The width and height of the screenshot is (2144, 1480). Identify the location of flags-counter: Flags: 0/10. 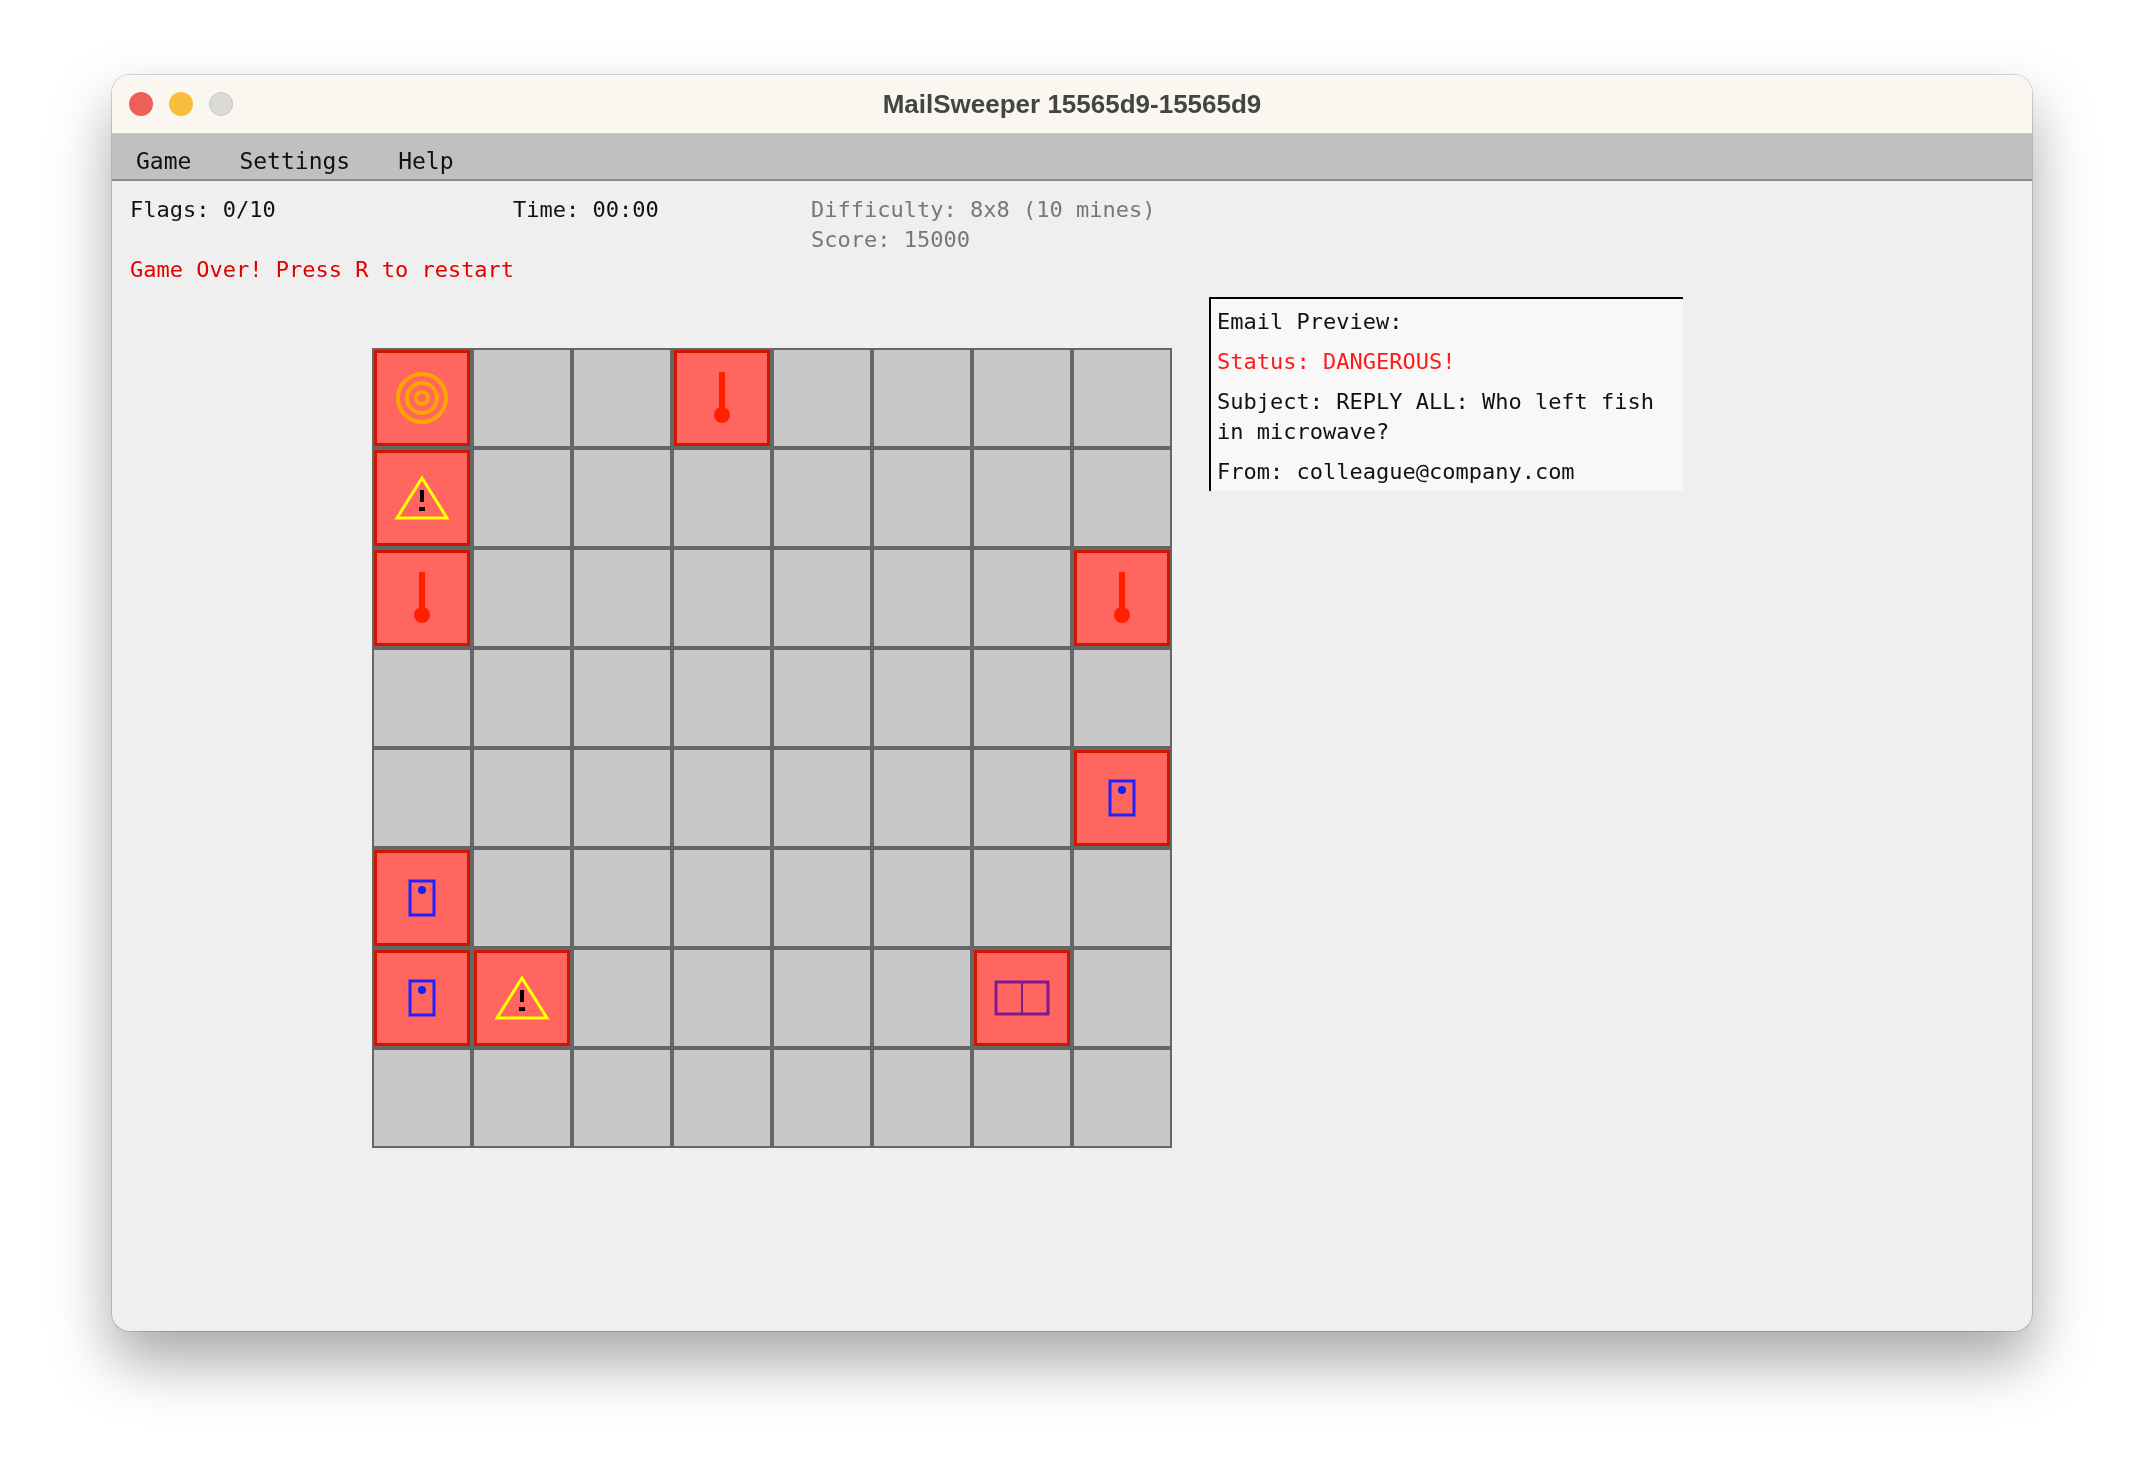
(203, 210).